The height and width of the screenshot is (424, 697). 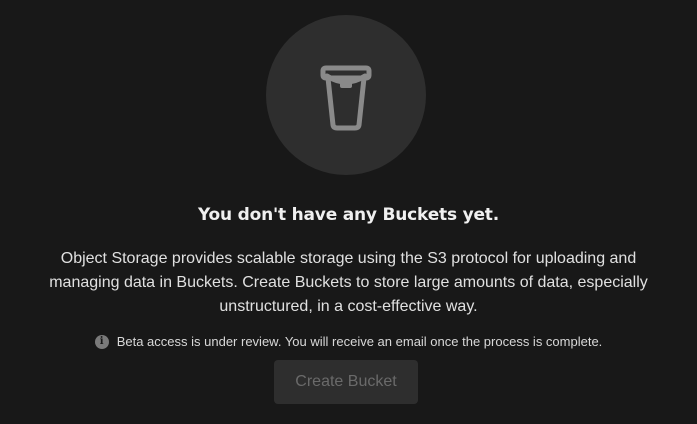 What do you see at coordinates (101, 341) in the screenshot?
I see `info-icon: i` at bounding box center [101, 341].